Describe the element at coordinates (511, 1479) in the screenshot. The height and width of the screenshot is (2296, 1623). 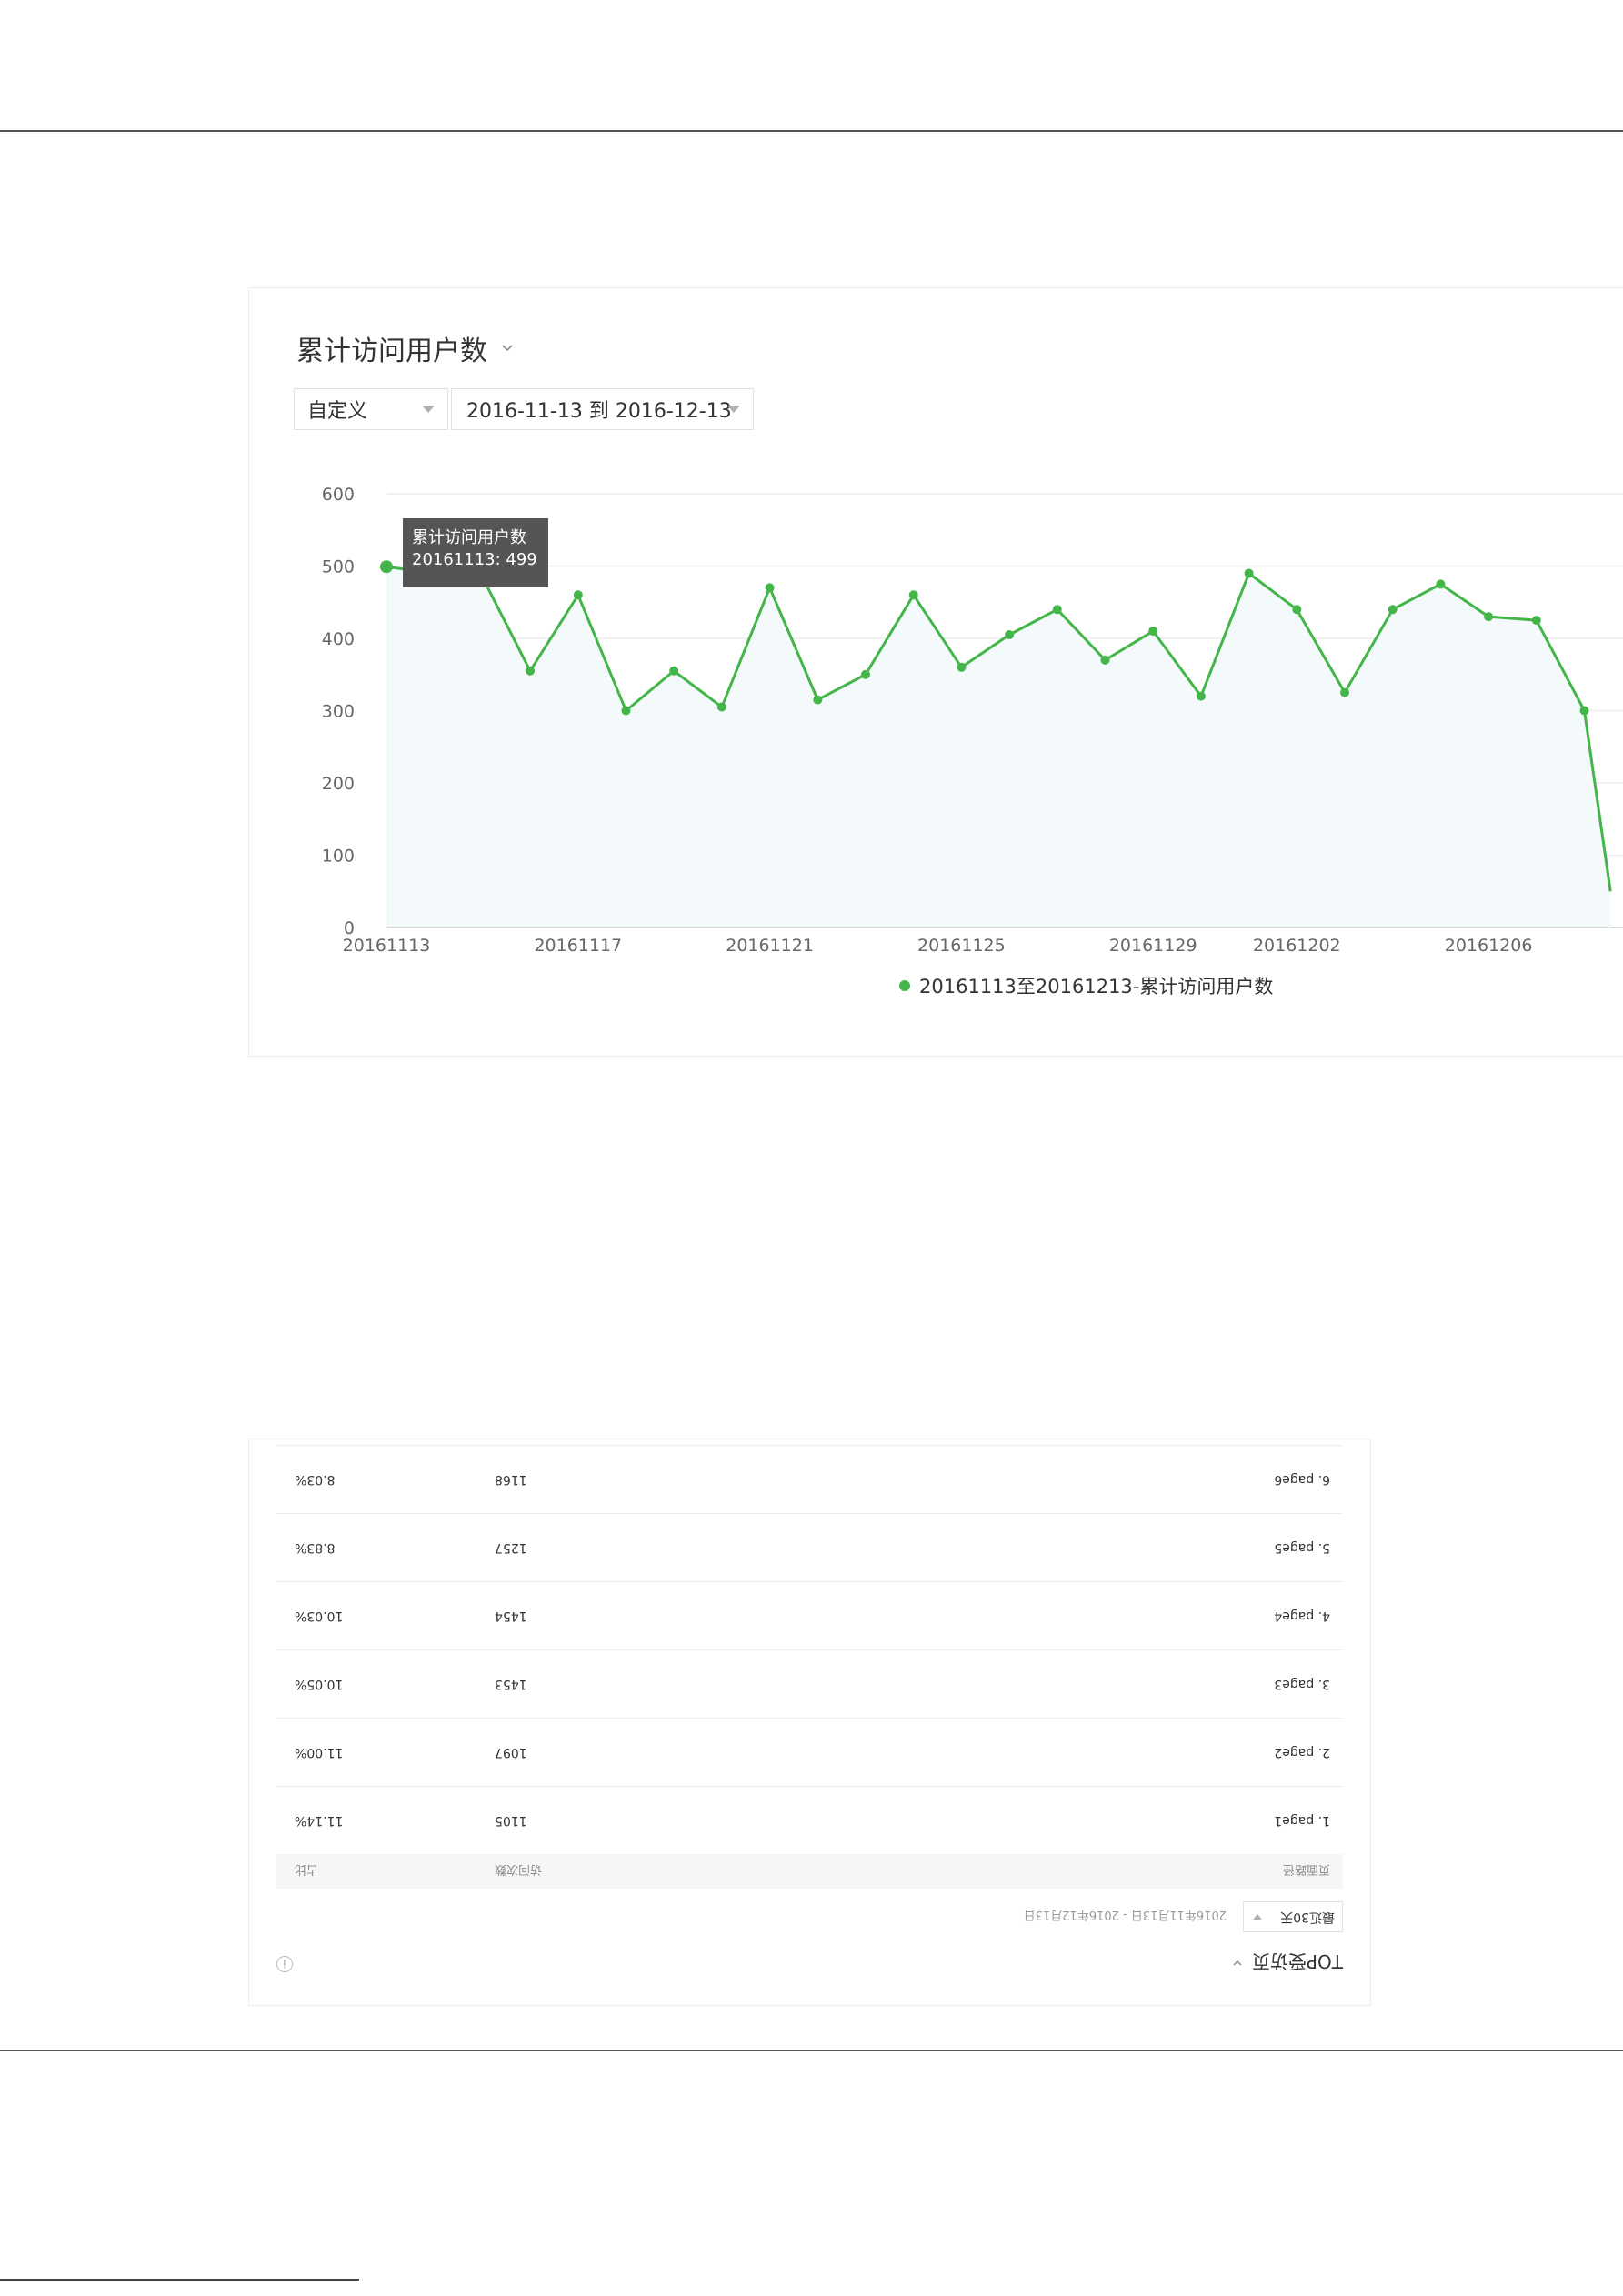
I see `visit-count: 1168` at that location.